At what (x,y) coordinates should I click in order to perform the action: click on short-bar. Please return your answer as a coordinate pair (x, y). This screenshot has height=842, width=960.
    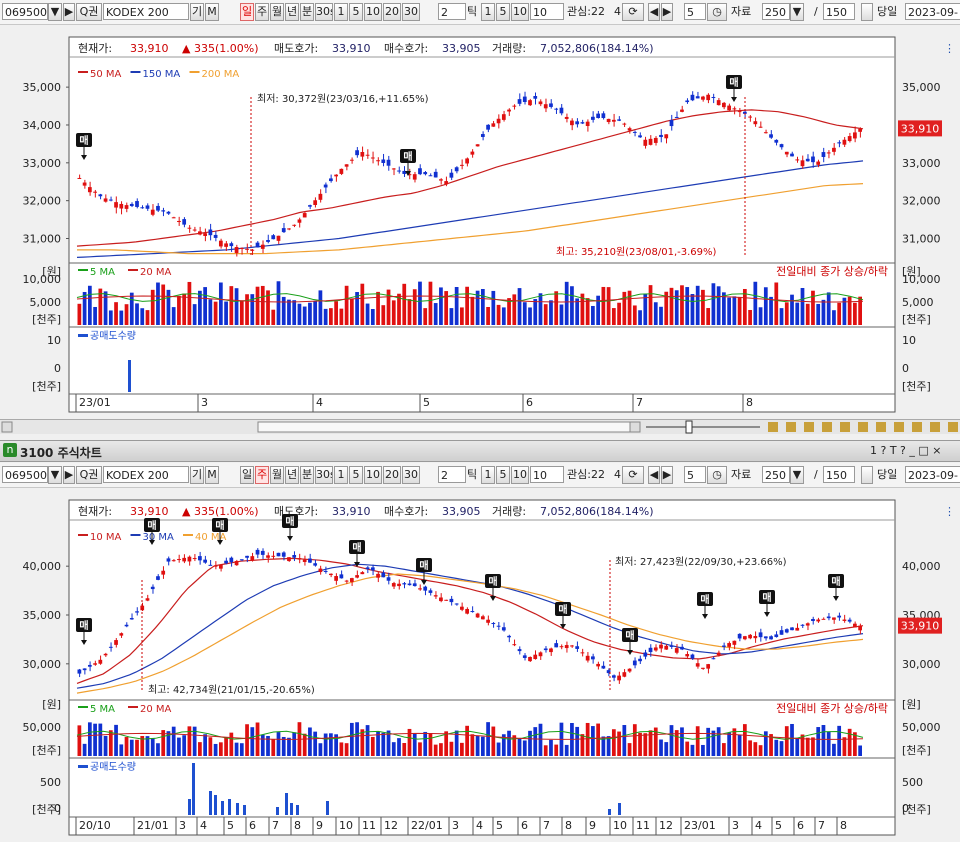
    Looking at the image, I should click on (210, 803).